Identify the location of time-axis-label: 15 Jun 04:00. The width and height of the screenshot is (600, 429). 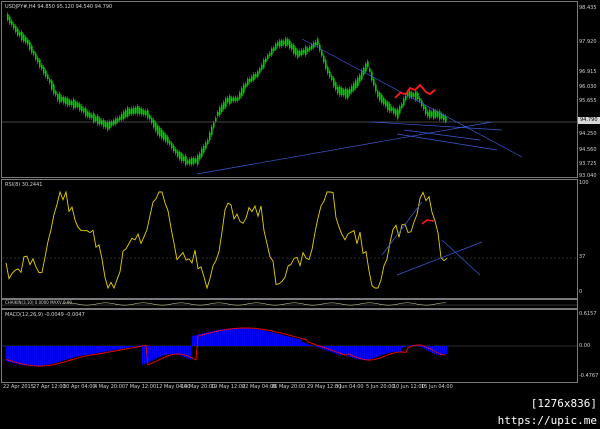
(437, 387).